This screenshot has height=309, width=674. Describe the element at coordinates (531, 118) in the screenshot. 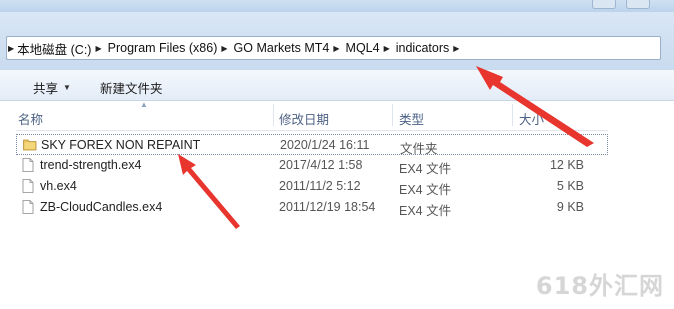

I see `column-header-size: 大小` at that location.